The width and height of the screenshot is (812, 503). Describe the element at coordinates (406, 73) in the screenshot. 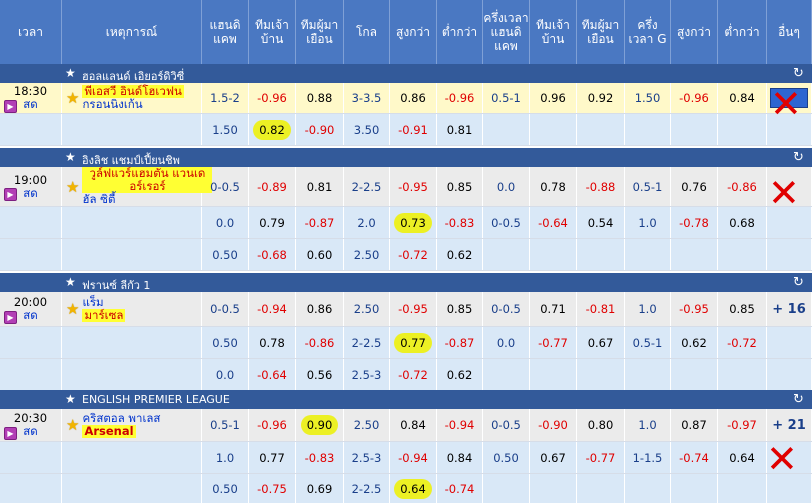

I see `league-header: ★ ฮอลแลนด์ เอิยอร์ดิวิซี่ ↻` at that location.